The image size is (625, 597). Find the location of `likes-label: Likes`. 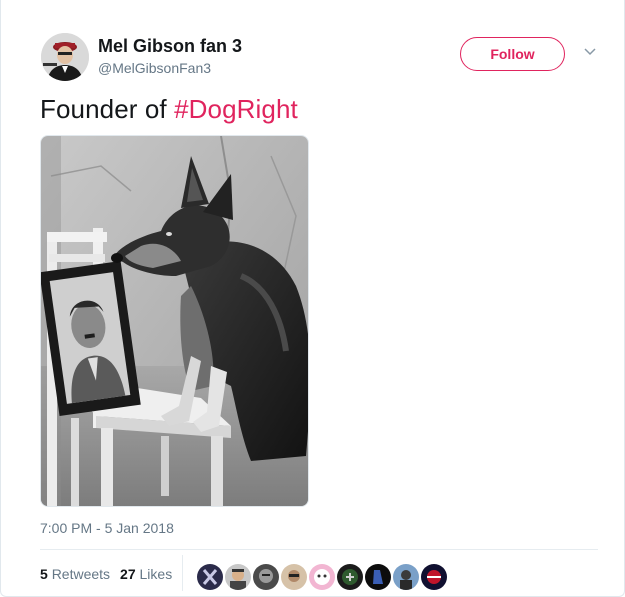

likes-label: Likes is located at coordinates (156, 574).